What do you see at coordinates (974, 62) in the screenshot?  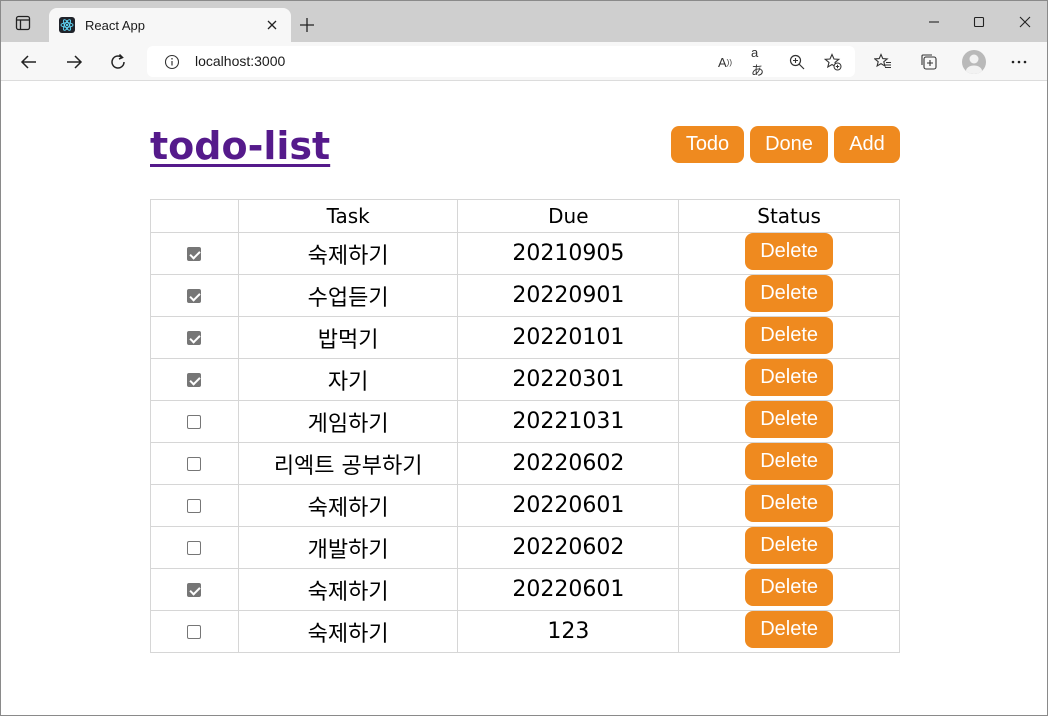 I see `profile-avatar-icon` at bounding box center [974, 62].